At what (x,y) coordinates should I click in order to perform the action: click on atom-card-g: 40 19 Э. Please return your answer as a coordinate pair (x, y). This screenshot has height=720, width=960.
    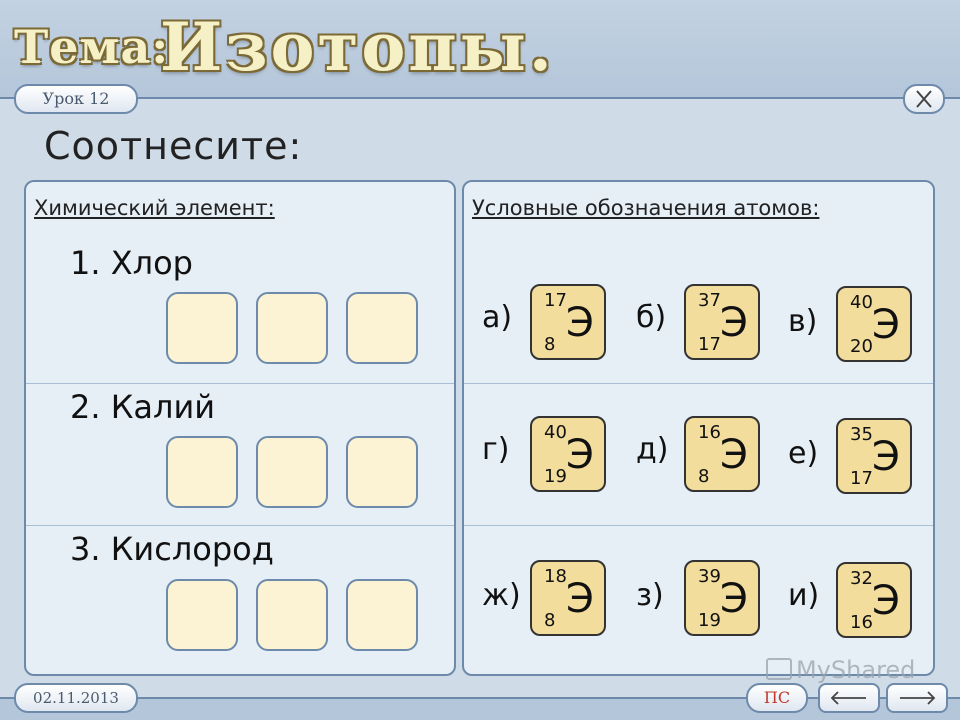
    Looking at the image, I should click on (568, 454).